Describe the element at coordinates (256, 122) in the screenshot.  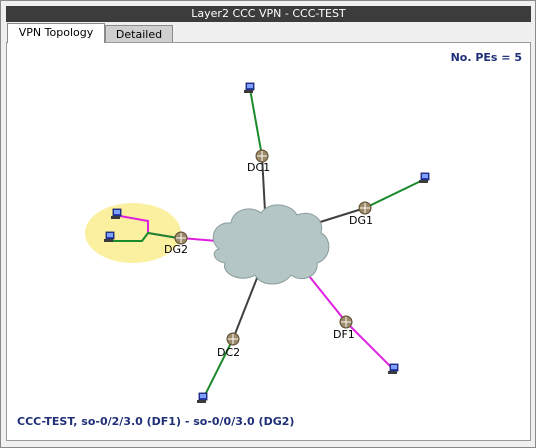
I see `link-dc1-ce` at that location.